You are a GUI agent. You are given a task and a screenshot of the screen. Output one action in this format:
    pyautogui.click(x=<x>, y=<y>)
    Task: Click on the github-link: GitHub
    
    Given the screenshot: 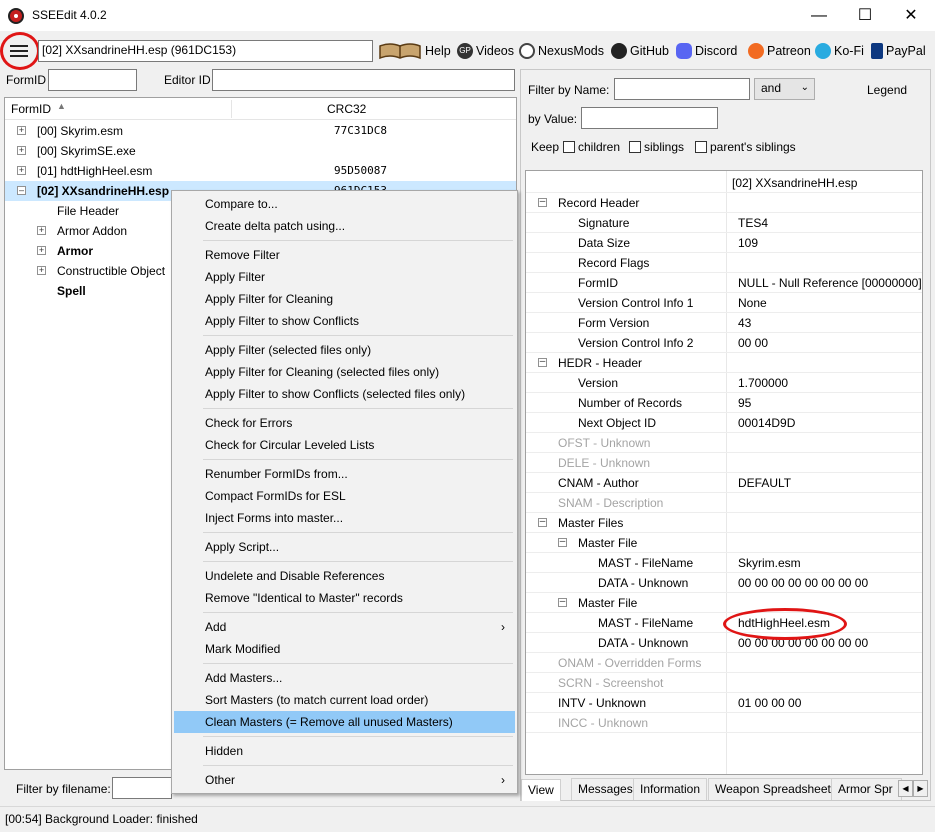 What is the action you would take?
    pyautogui.click(x=640, y=51)
    